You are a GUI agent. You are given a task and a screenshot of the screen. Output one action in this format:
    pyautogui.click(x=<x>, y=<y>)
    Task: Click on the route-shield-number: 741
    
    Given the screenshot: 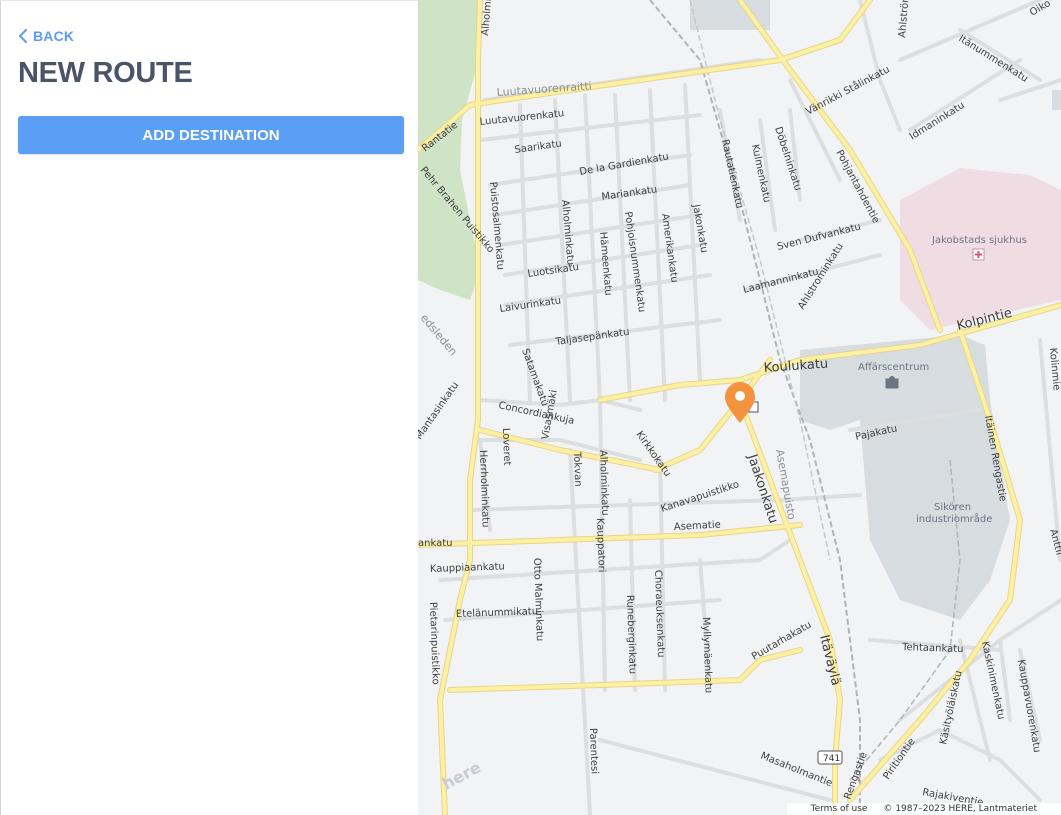 What is the action you would take?
    pyautogui.click(x=831, y=759)
    